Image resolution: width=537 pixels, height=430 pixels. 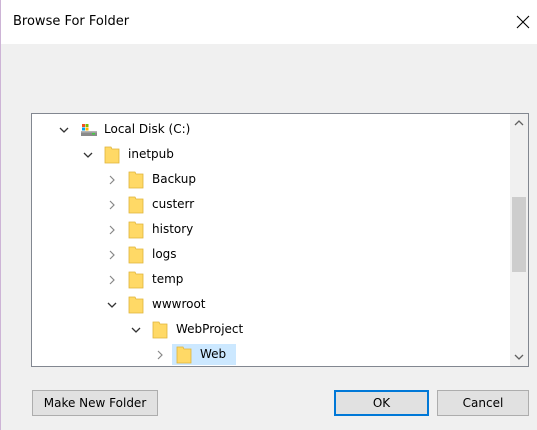 What do you see at coordinates (147, 129) in the screenshot?
I see `tree-item-label: Local Disk (C:)` at bounding box center [147, 129].